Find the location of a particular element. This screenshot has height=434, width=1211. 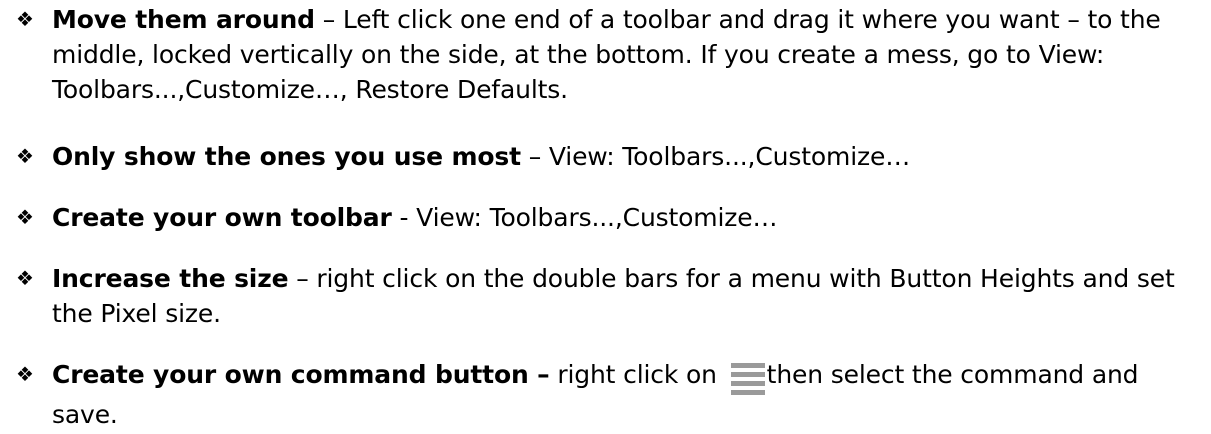

list-item-heading: Create your own toolbar is located at coordinates (222, 217).